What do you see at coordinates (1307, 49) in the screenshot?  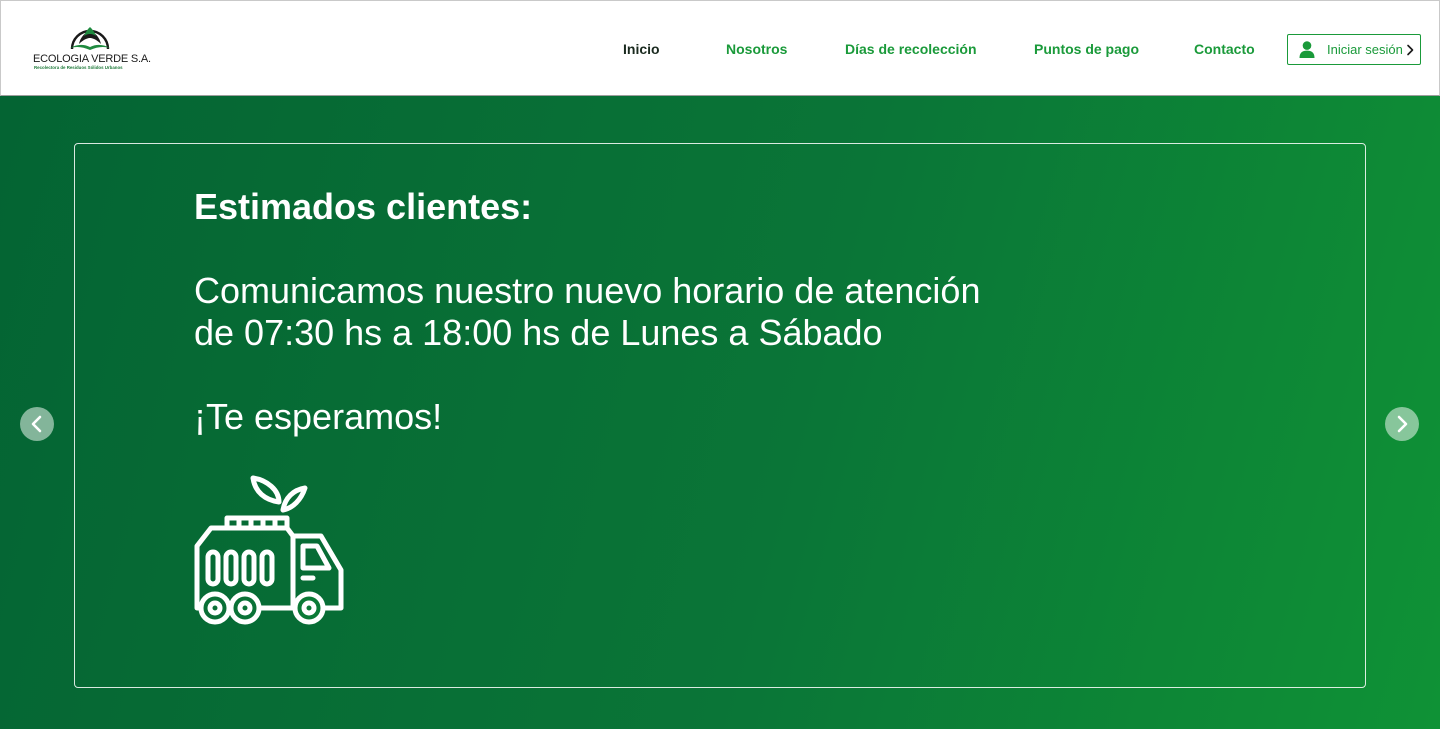 I see `user-icon` at bounding box center [1307, 49].